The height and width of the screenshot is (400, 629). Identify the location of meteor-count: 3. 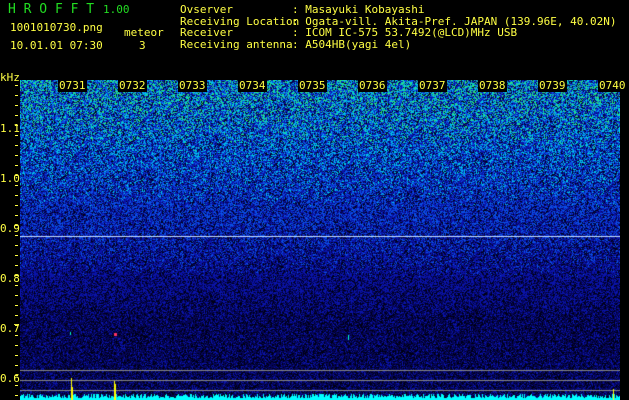
(142, 45).